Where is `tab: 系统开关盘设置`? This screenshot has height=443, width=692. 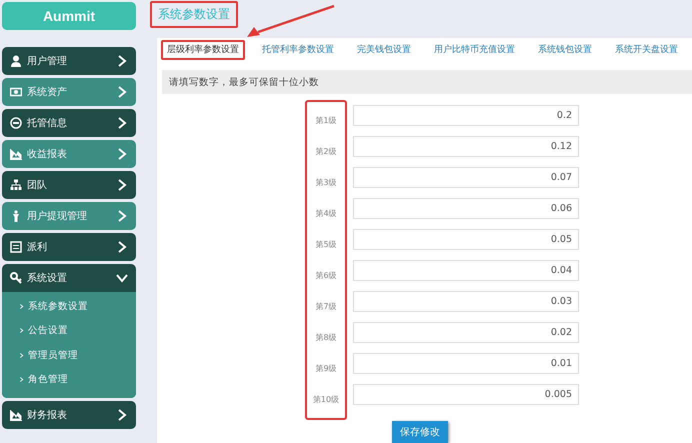
tab: 系统开关盘设置 is located at coordinates (646, 50).